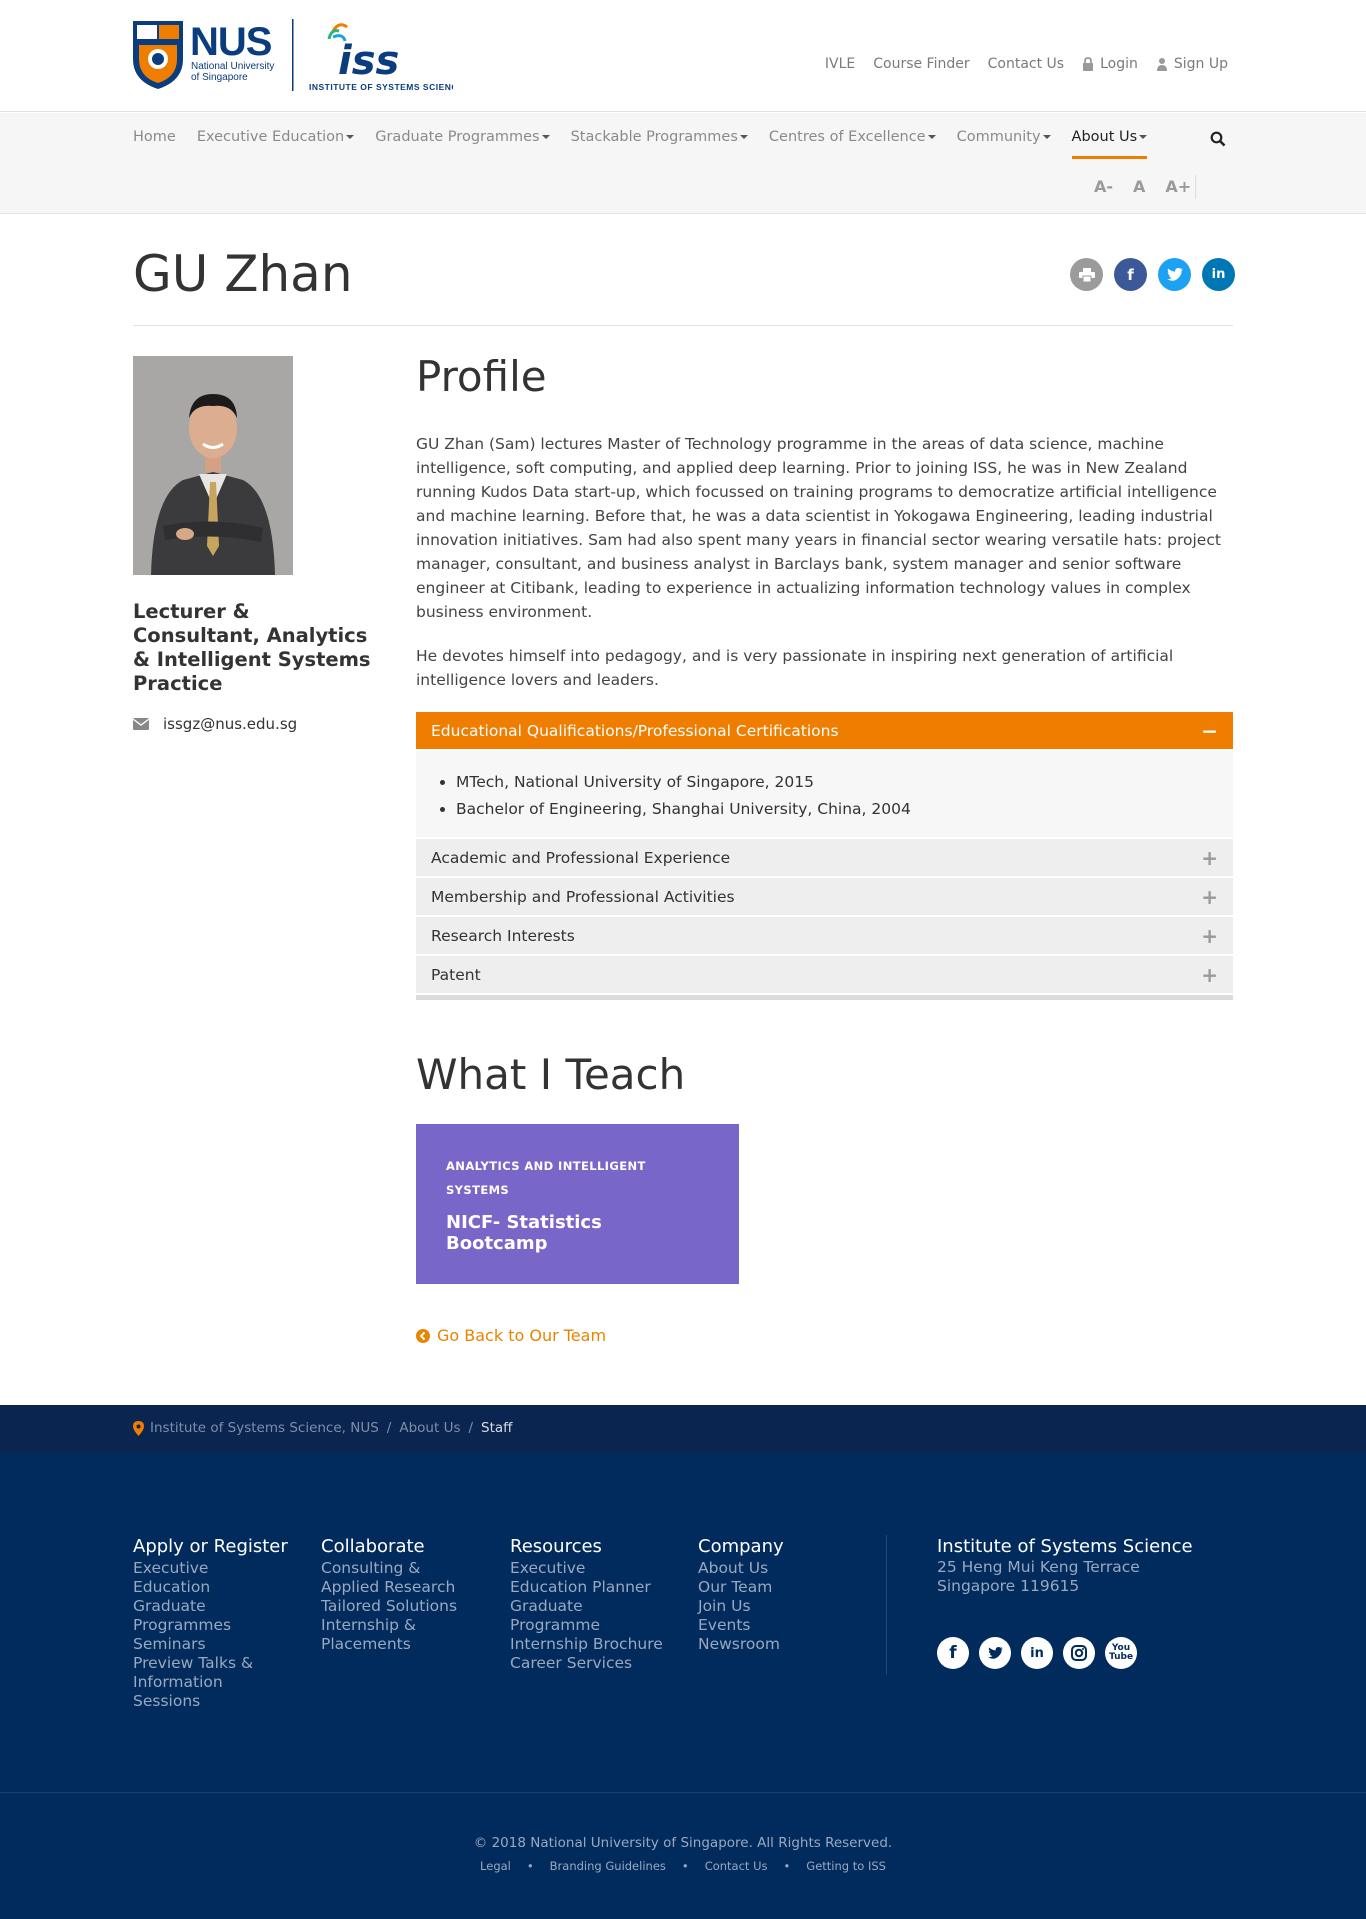 The width and height of the screenshot is (1366, 1919). What do you see at coordinates (210, 1644) in the screenshot?
I see `footer-link: Seminars` at bounding box center [210, 1644].